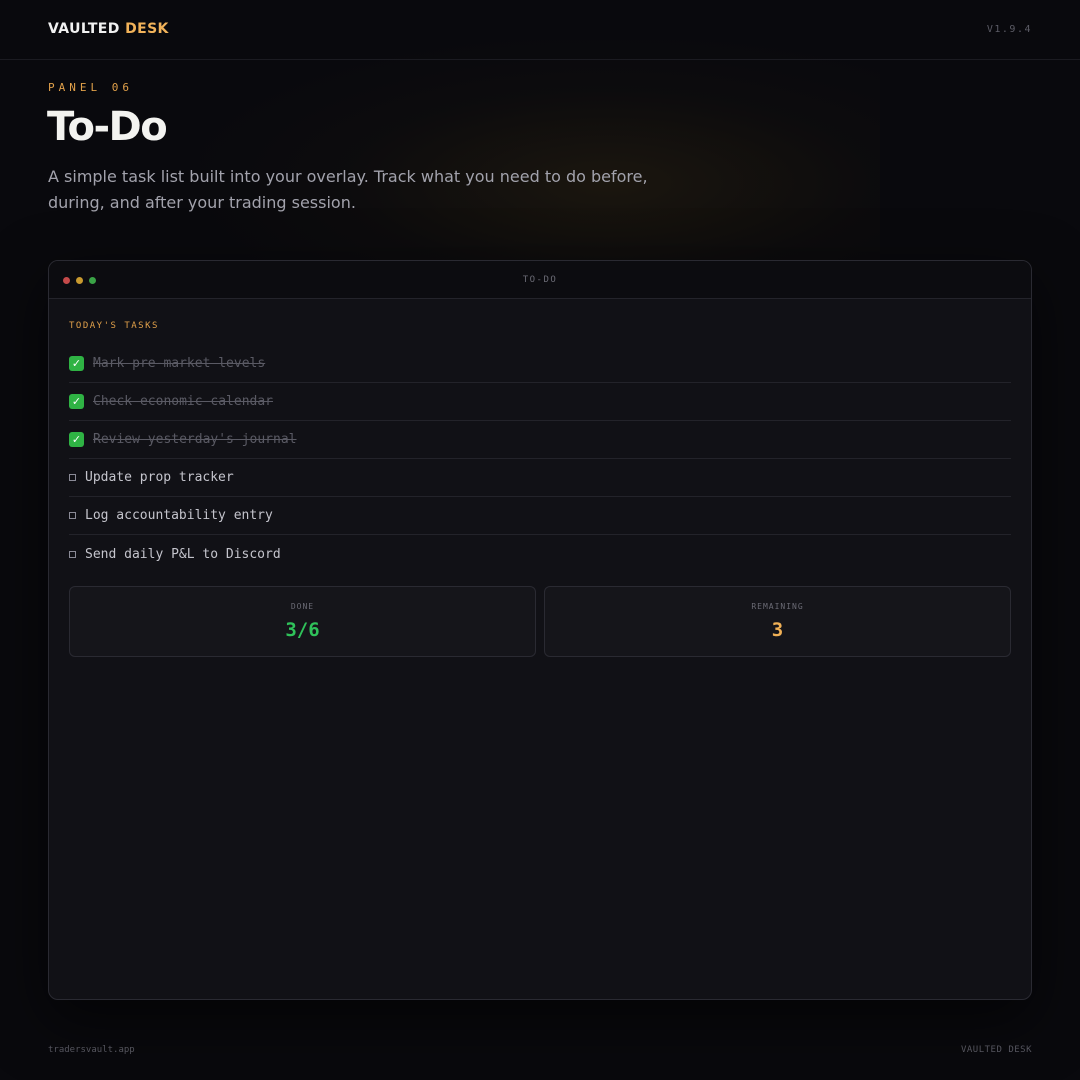 The height and width of the screenshot is (1080, 1080). I want to click on remaining-stat-value: 3, so click(777, 630).